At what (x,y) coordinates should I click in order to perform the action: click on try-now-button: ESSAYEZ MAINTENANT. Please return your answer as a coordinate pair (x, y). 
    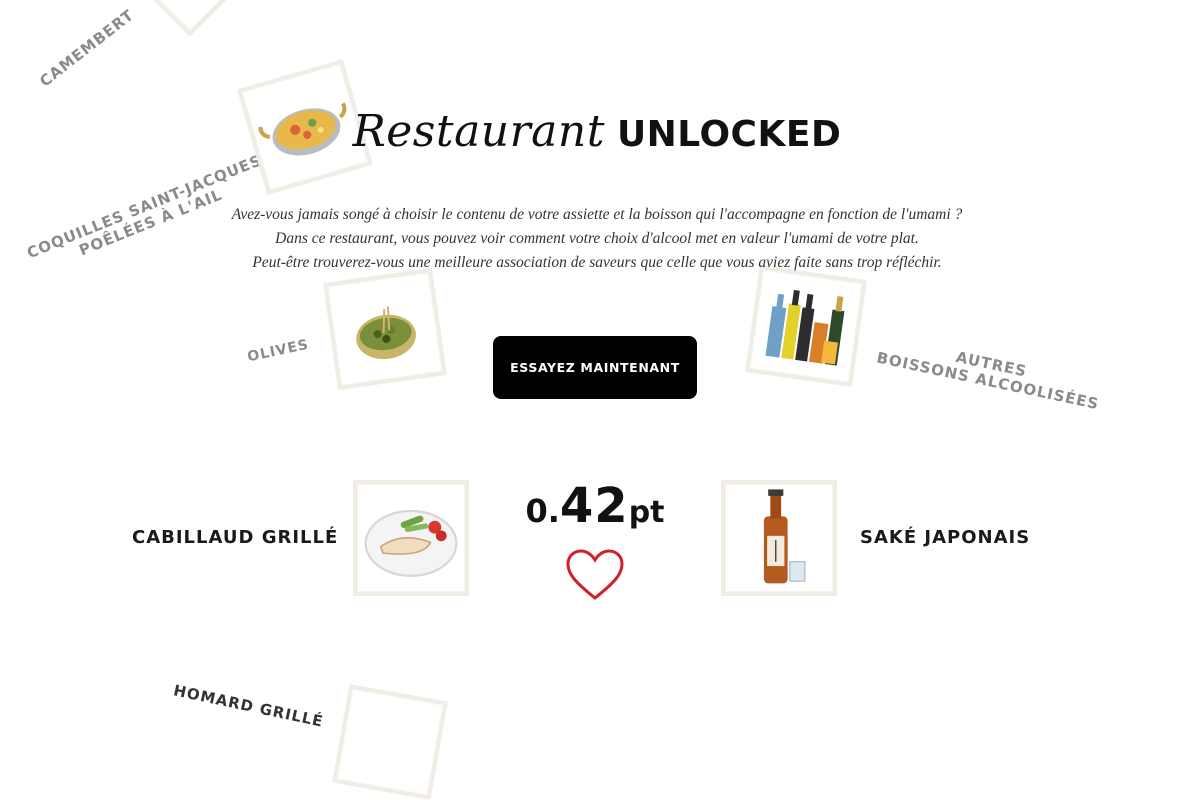
    Looking at the image, I should click on (595, 367).